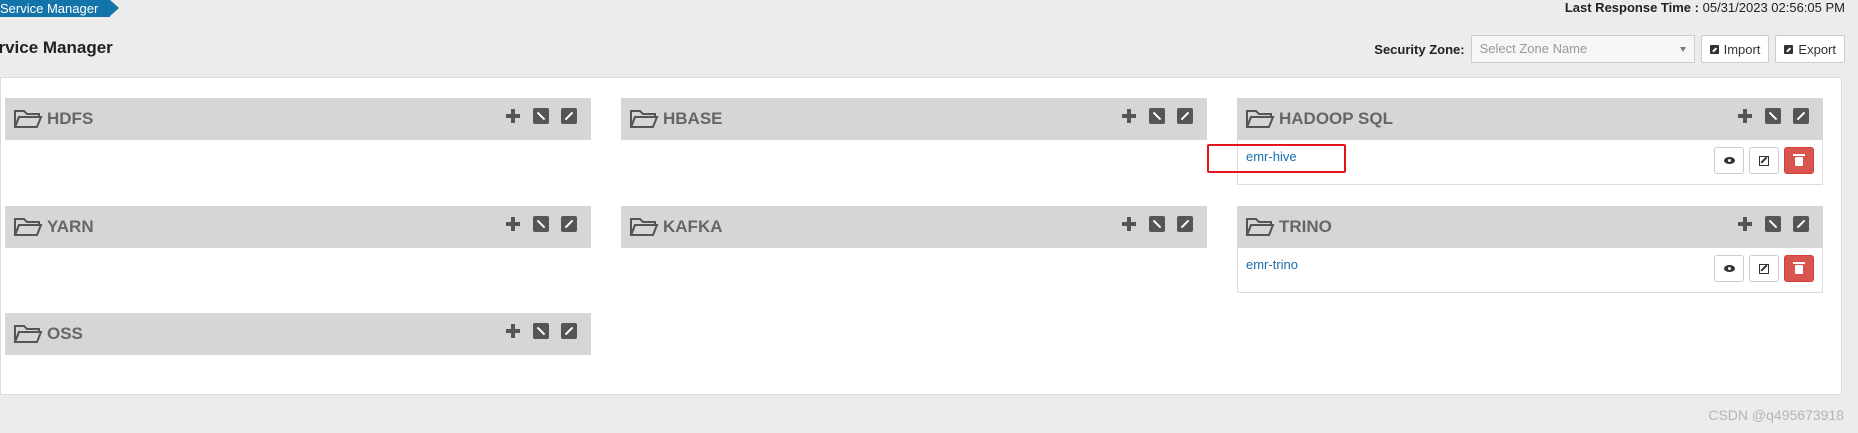  Describe the element at coordinates (1682, 49) in the screenshot. I see `chevron-down-icon` at that location.